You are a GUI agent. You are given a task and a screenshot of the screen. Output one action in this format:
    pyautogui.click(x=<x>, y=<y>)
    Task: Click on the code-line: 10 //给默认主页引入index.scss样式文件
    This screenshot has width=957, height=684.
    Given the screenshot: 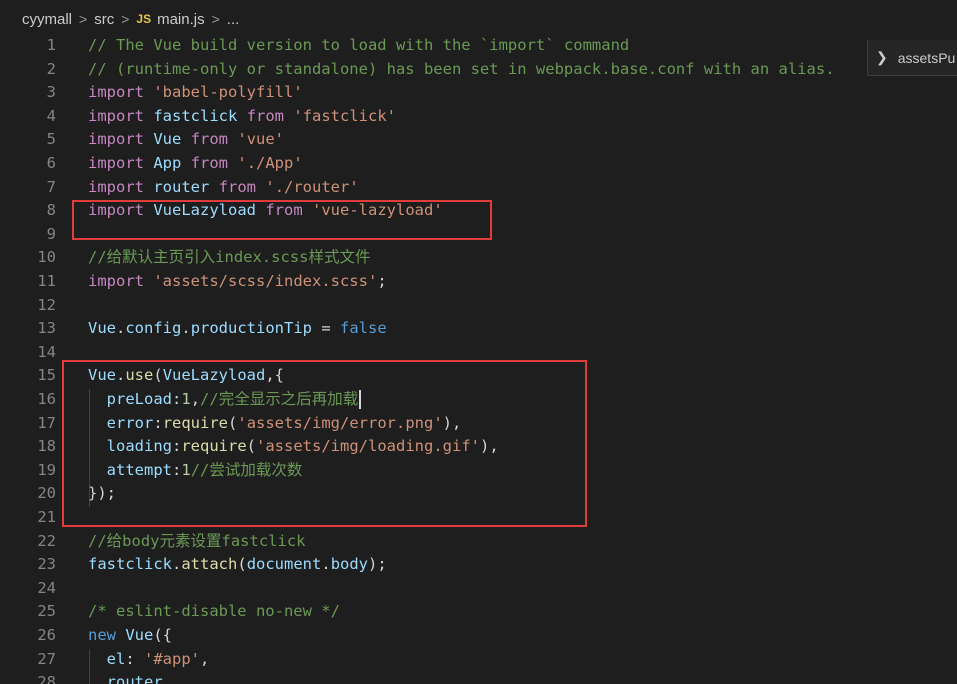 What is the action you would take?
    pyautogui.click(x=478, y=258)
    